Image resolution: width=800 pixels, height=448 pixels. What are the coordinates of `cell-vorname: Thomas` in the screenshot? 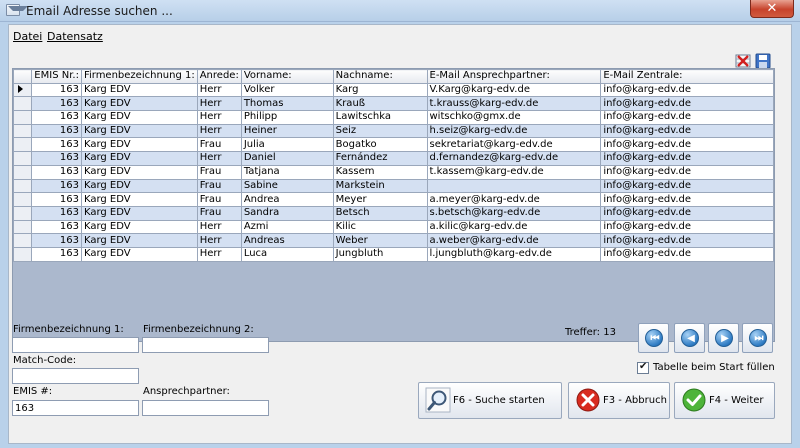 It's located at (287, 104).